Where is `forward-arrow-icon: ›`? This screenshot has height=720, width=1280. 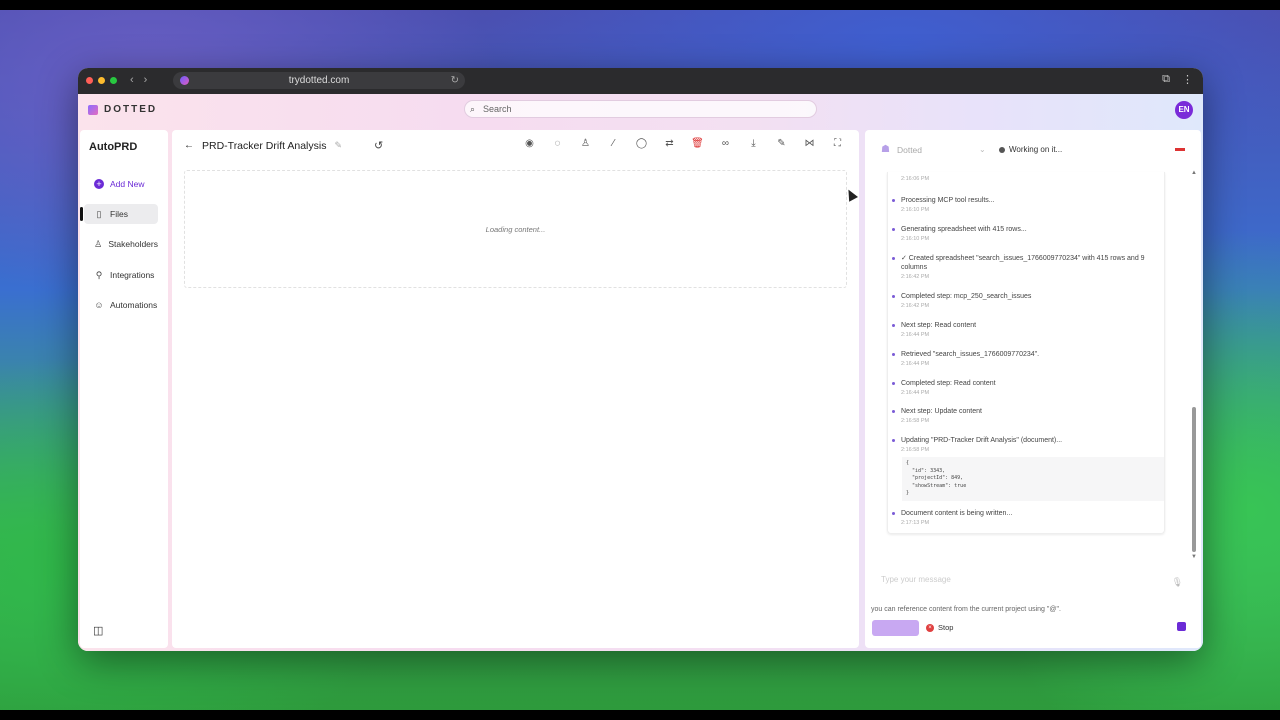
forward-arrow-icon: › is located at coordinates (146, 80).